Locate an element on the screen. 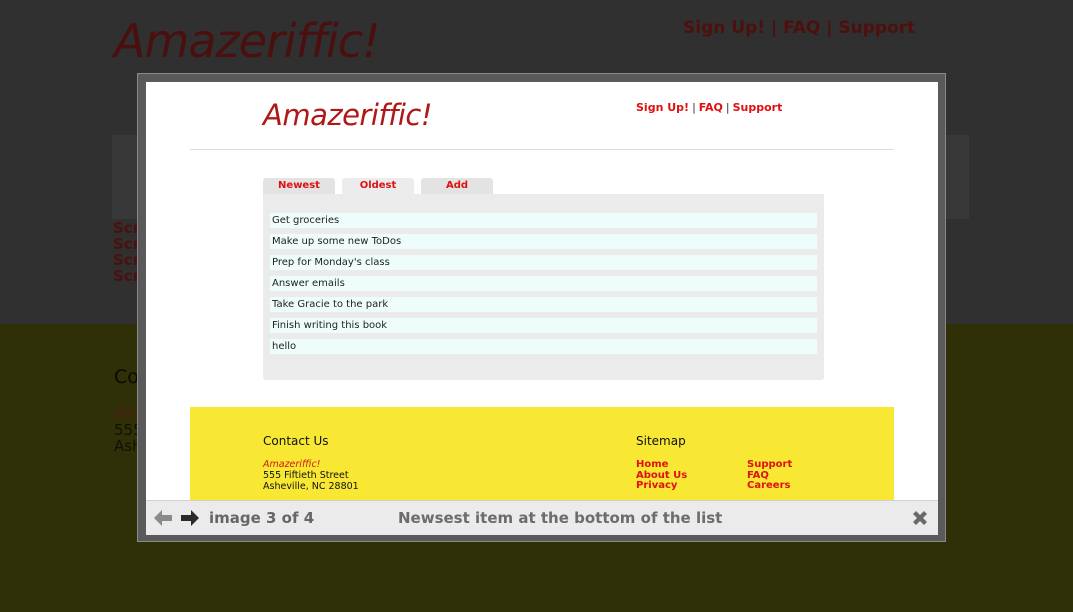 This screenshot has height=612, width=1073. sitemap-title: Sitemap is located at coordinates (661, 441).